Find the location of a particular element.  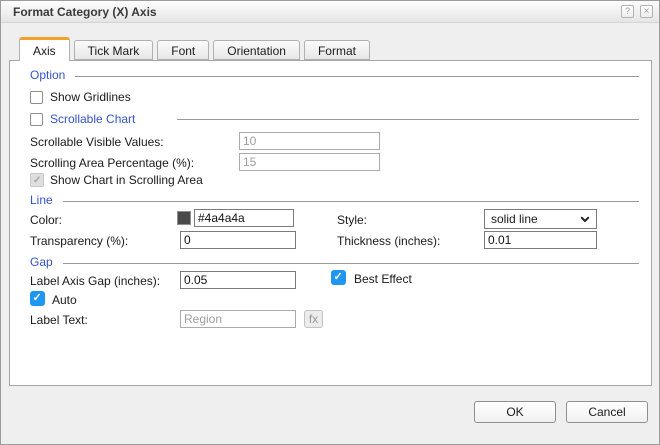

help-icon: ? is located at coordinates (627, 11).